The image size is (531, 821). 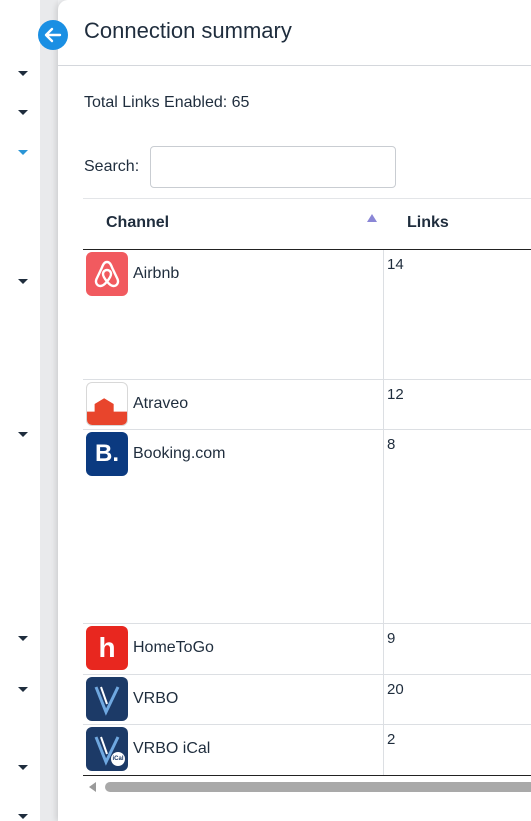 What do you see at coordinates (391, 444) in the screenshot?
I see `links-count: 8` at bounding box center [391, 444].